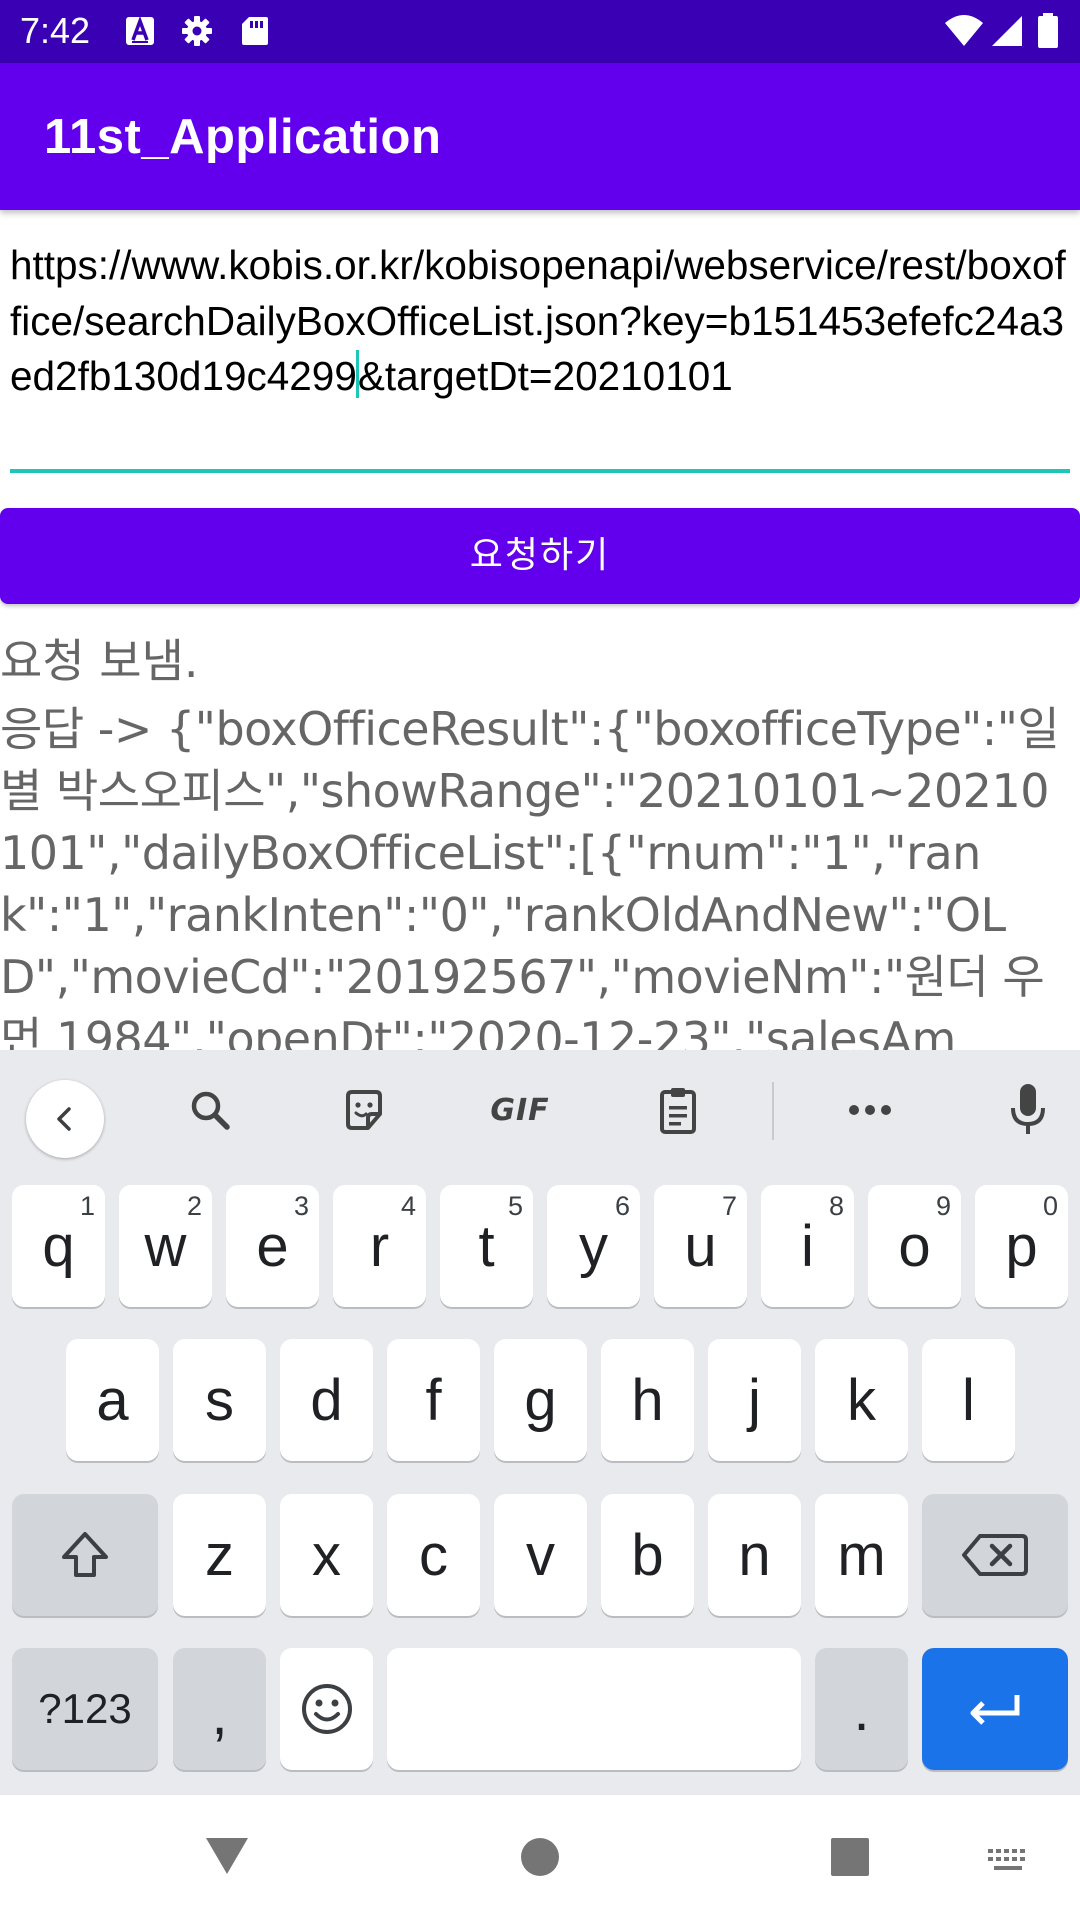 The image size is (1080, 1920). I want to click on key-g-label: g, so click(540, 1400).